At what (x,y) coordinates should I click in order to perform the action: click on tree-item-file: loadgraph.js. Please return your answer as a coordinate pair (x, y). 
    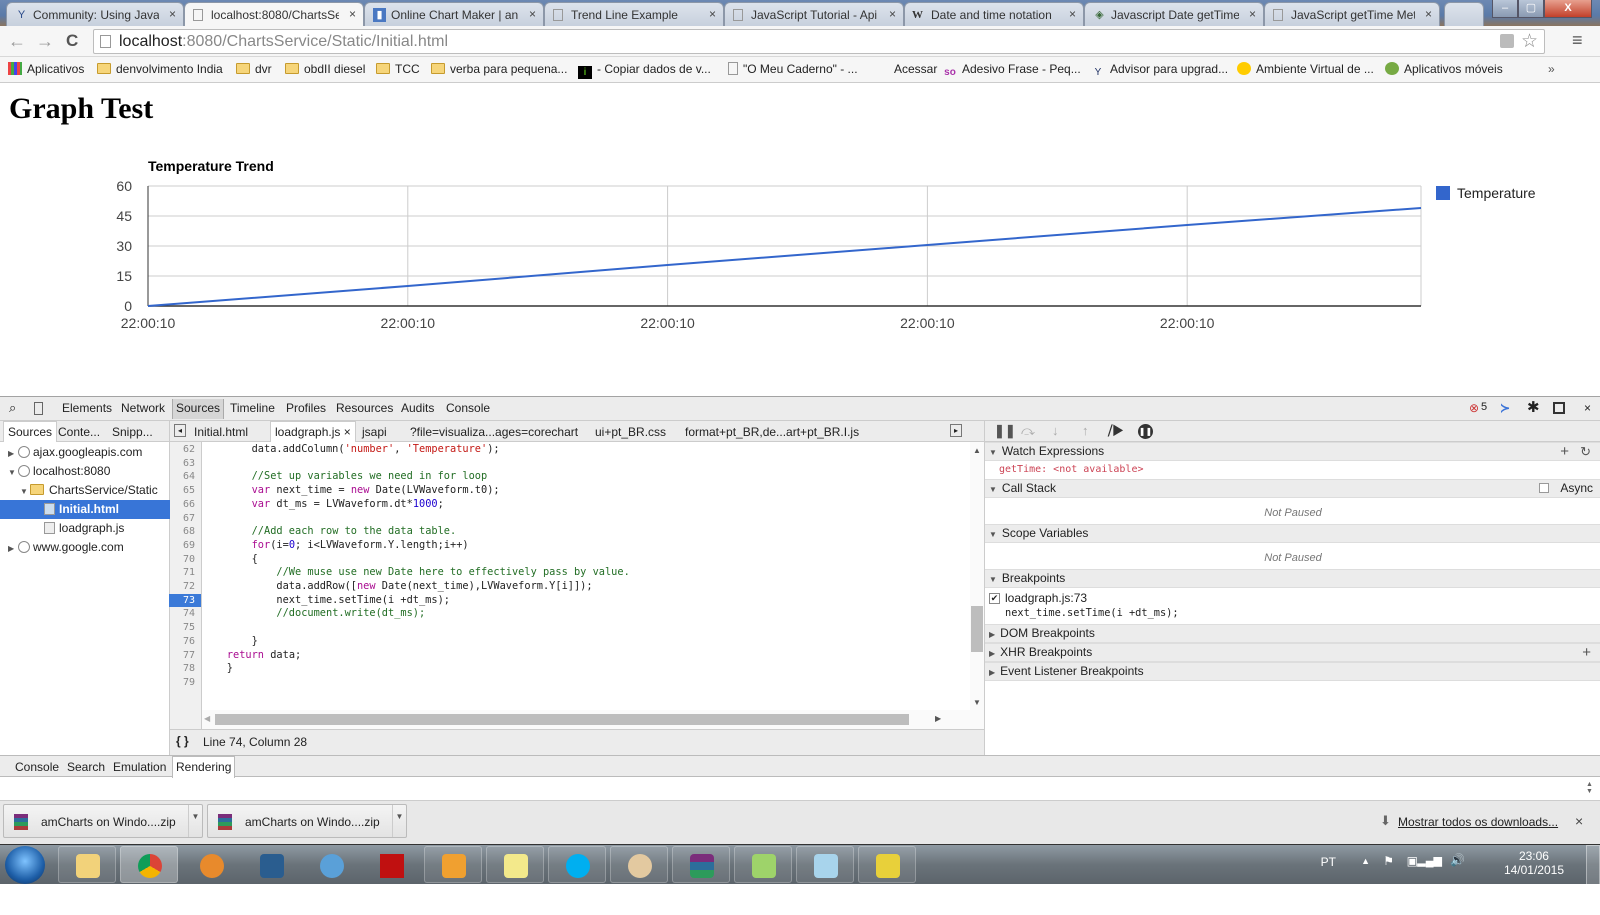
    Looking at the image, I should click on (85, 528).